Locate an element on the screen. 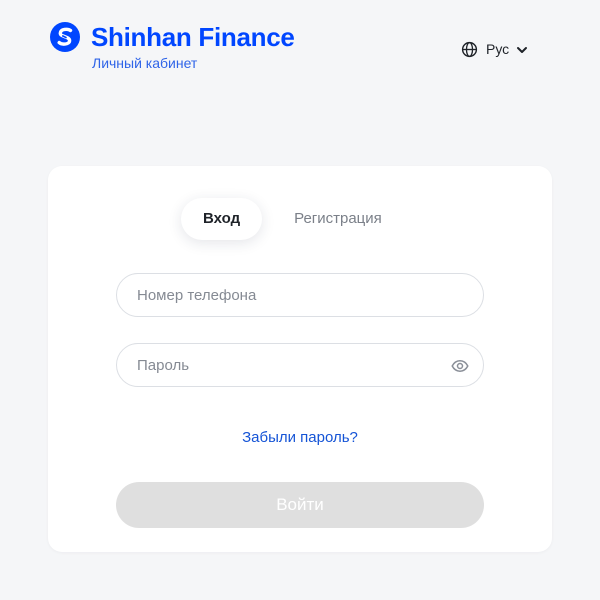  shinhan-logo: Shinhan Finance Личный кабинет is located at coordinates (172, 46).